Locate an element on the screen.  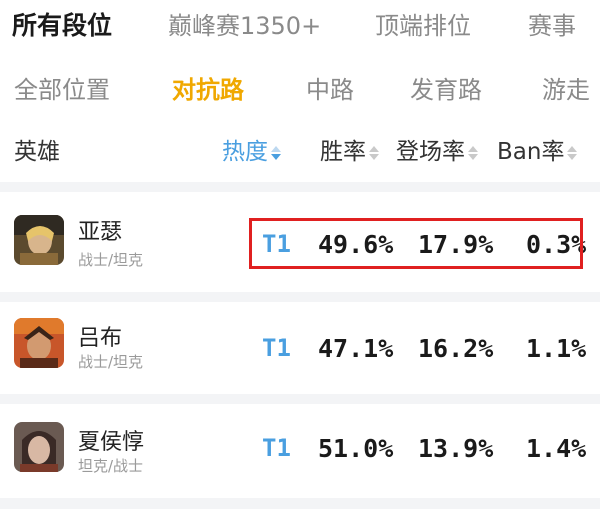
header-heat: 热度 is located at coordinates (251, 149).